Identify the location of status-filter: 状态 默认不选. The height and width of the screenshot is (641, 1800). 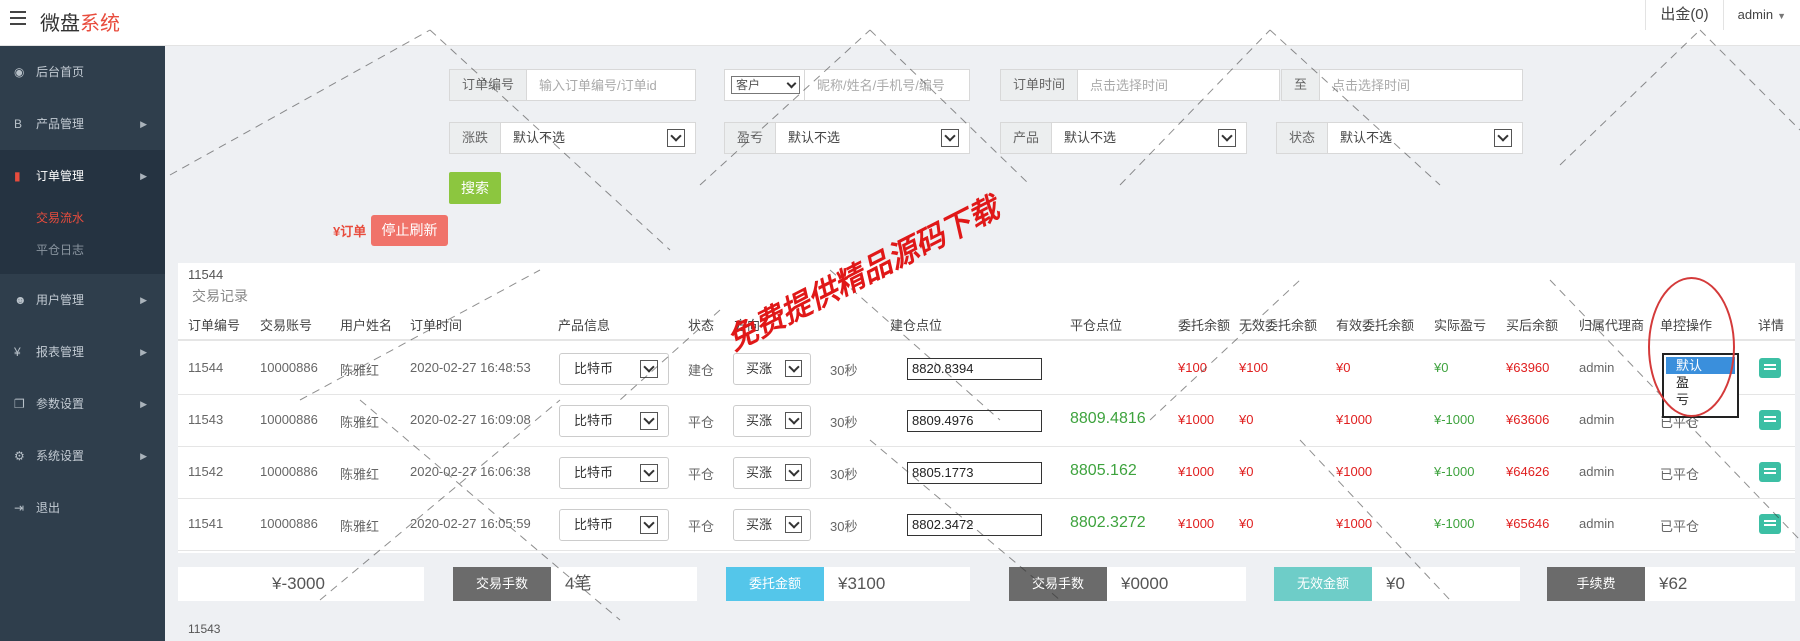
(1399, 138).